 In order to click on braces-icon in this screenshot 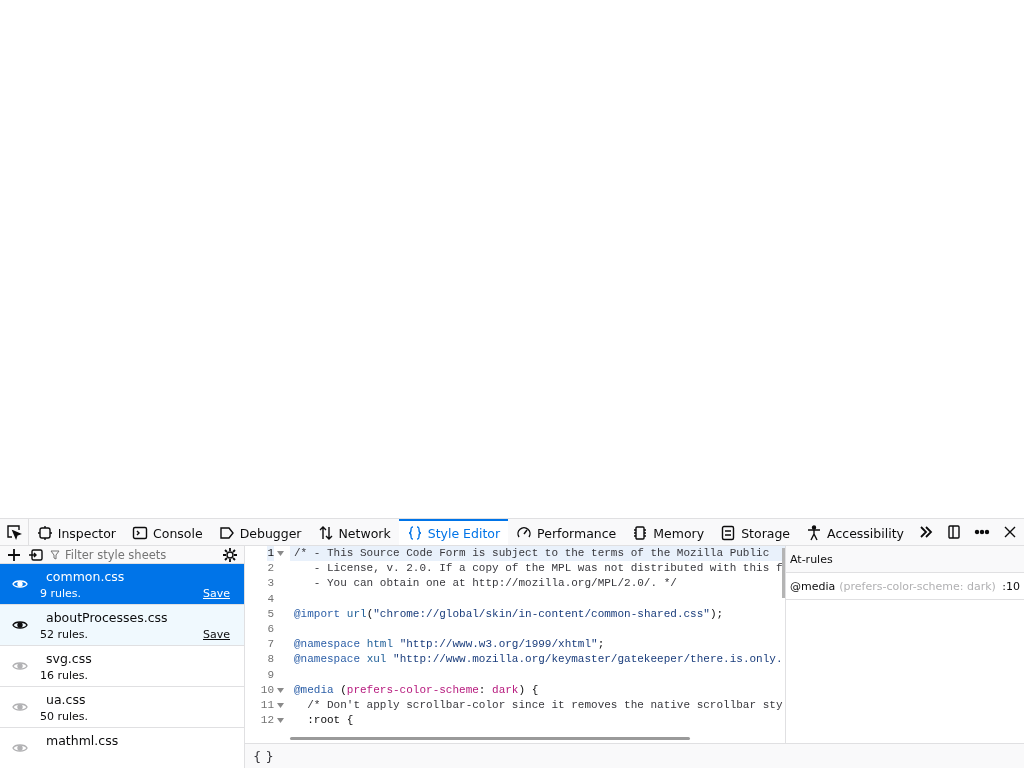, I will do `click(414, 533)`.